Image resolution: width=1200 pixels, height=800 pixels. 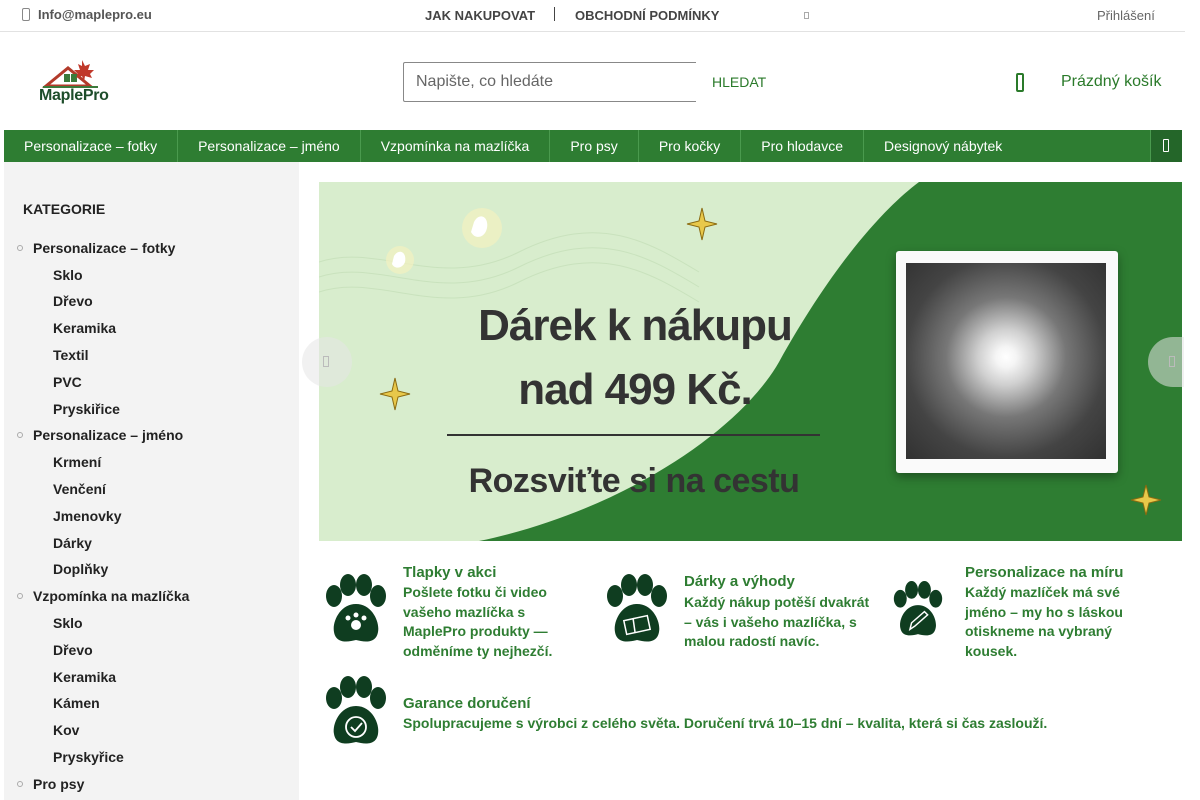 I want to click on chevron-right-icon, so click(x=1172, y=361).